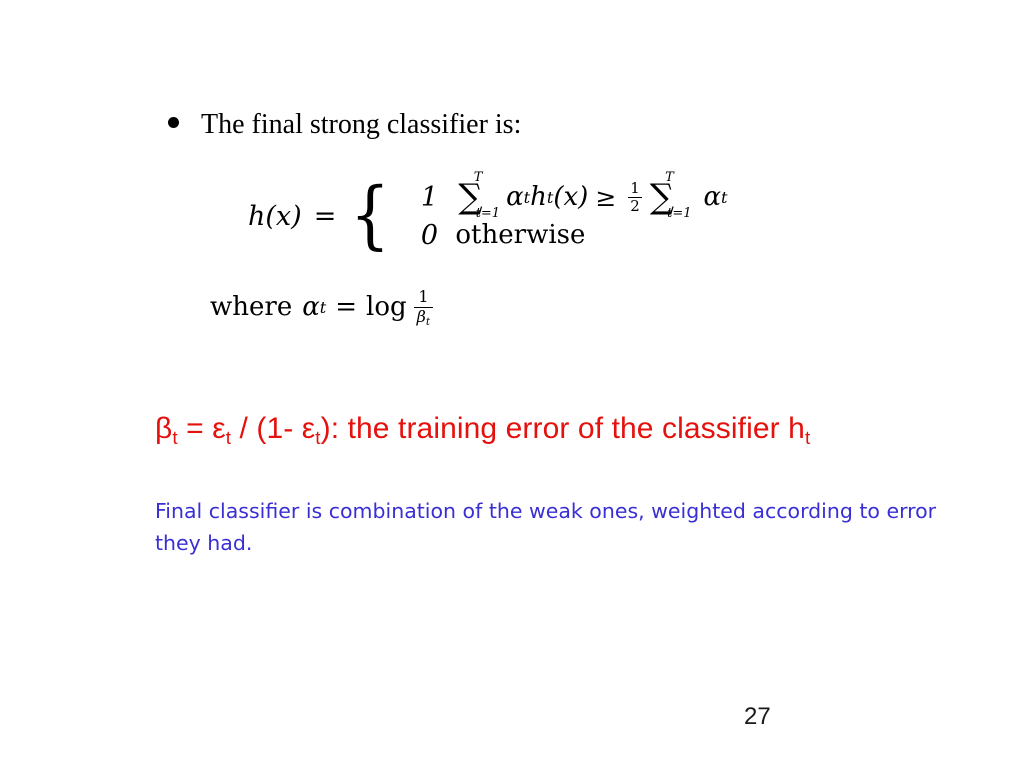  Describe the element at coordinates (173, 122) in the screenshot. I see `bullet-dot-icon` at that location.